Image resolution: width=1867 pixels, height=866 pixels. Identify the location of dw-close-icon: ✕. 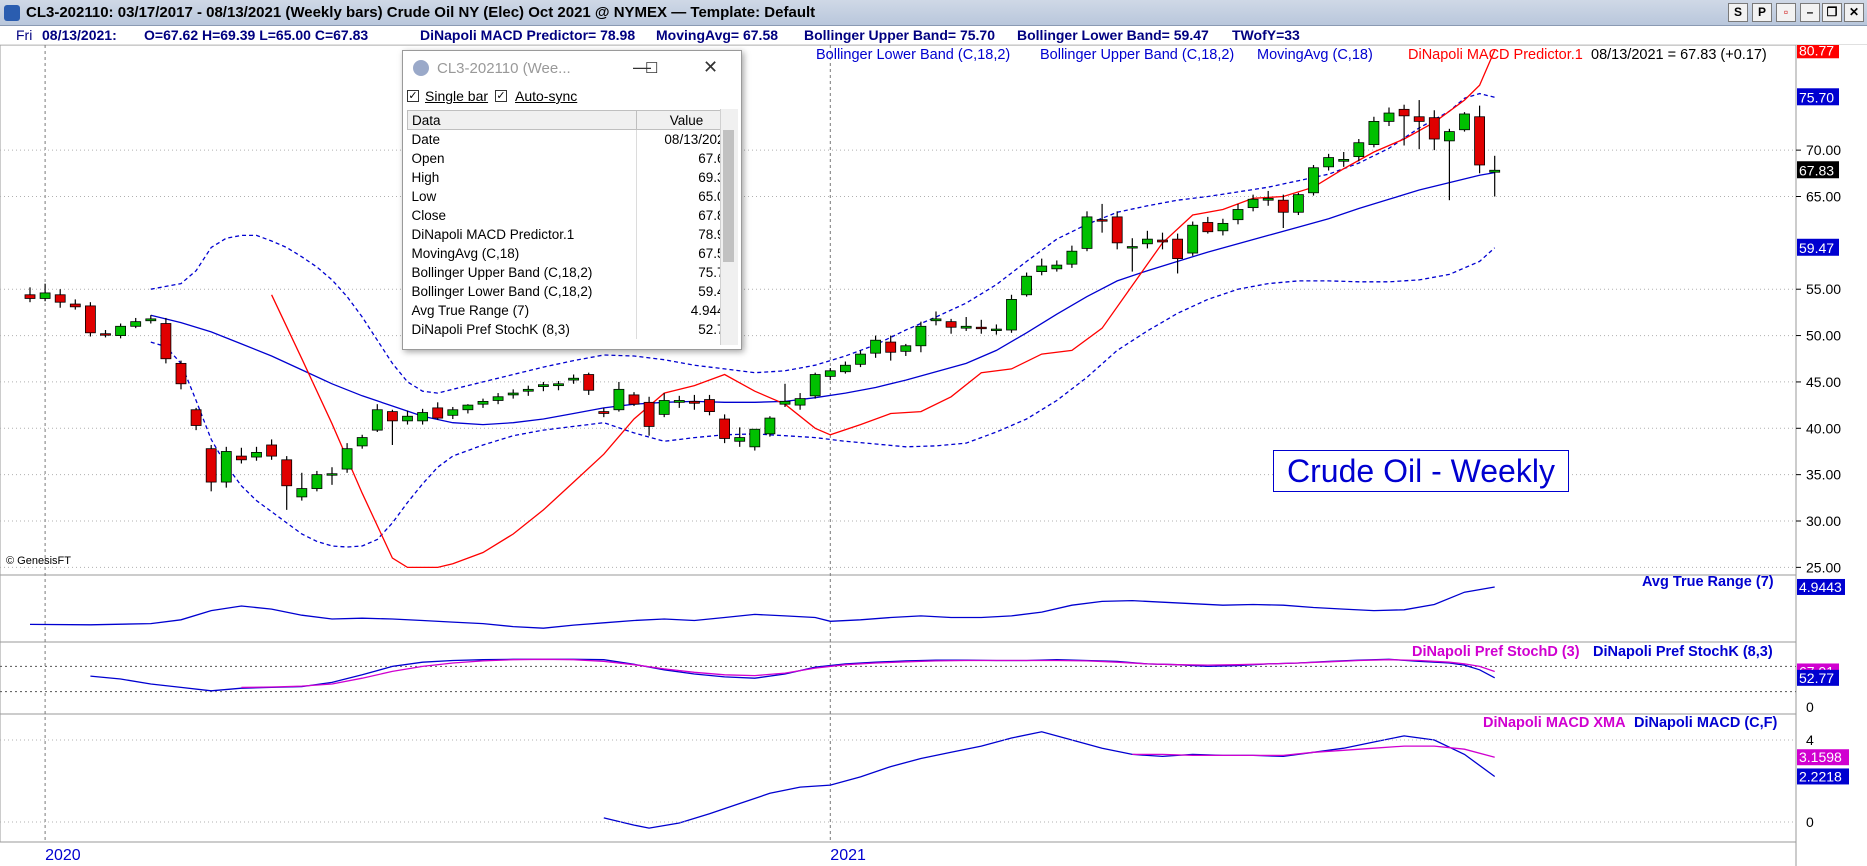
(710, 67).